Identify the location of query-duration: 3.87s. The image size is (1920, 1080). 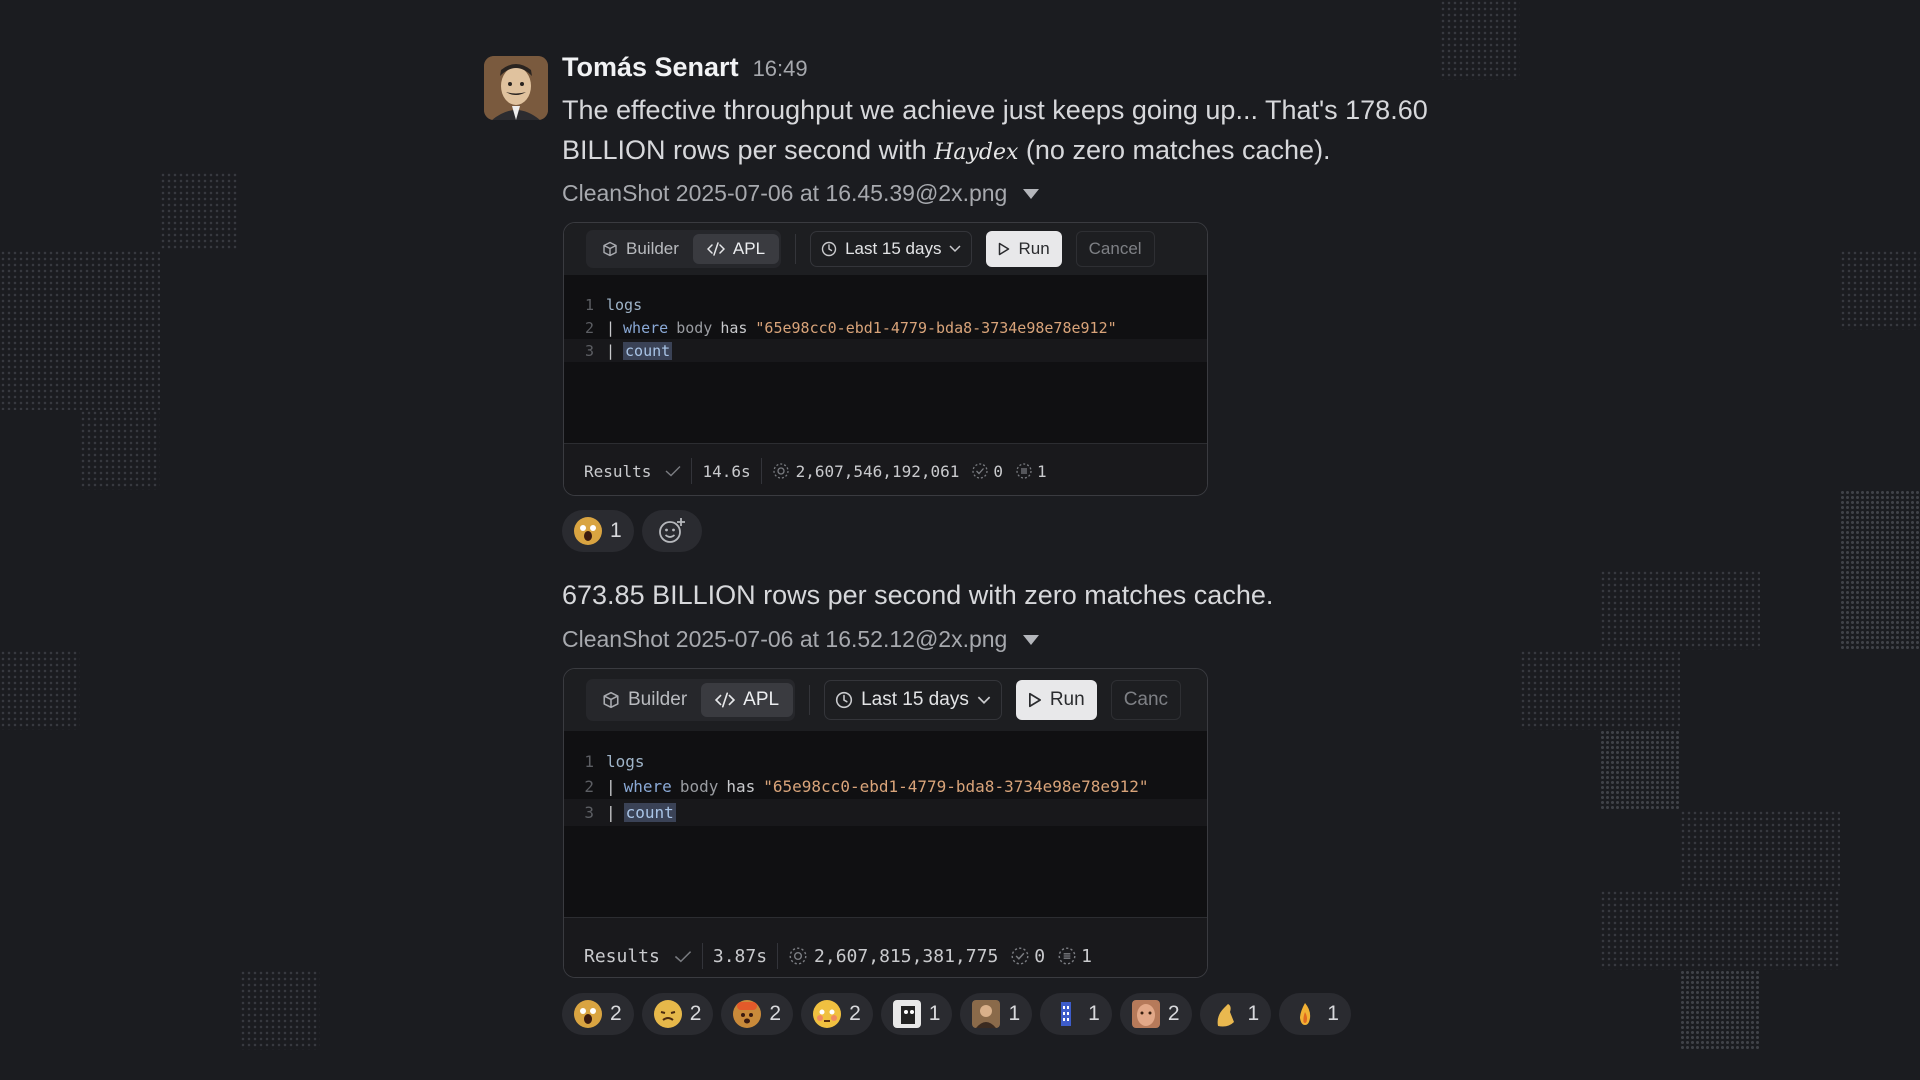
(740, 956).